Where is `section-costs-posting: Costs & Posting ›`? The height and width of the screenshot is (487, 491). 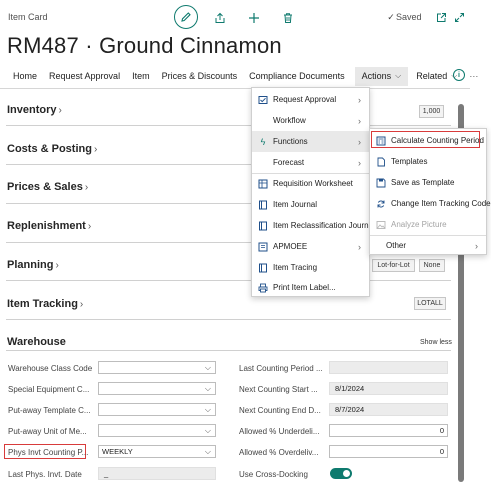 section-costs-posting: Costs & Posting › is located at coordinates (52, 149).